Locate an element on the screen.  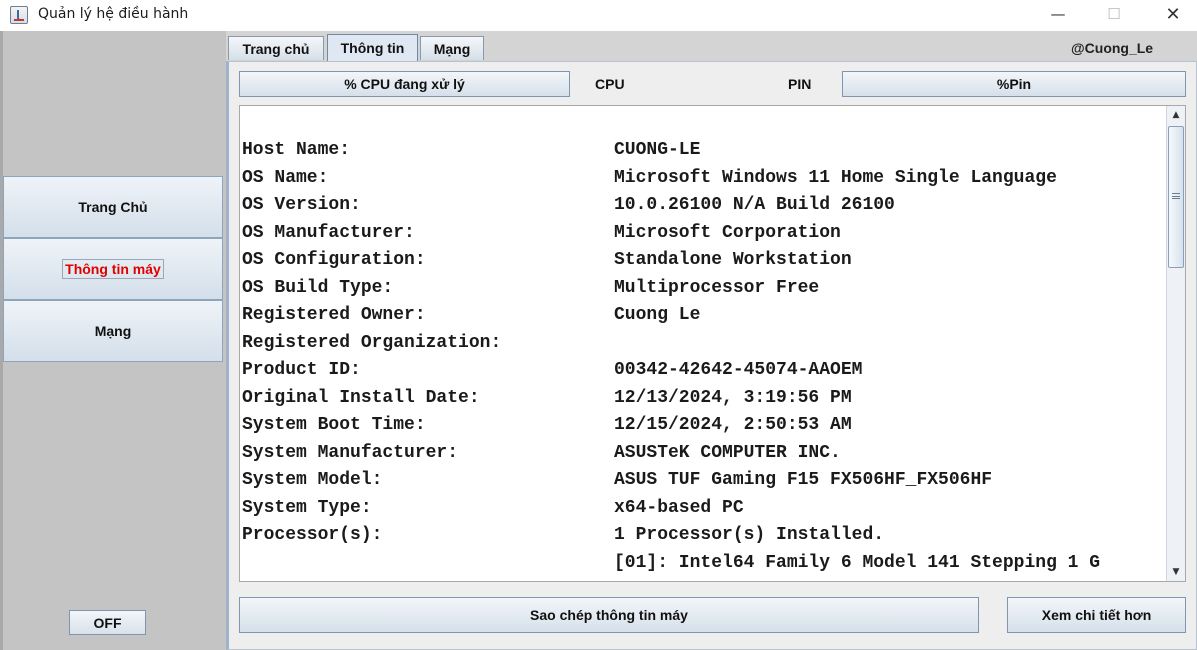
tab-info: Thông tin is located at coordinates (372, 47).